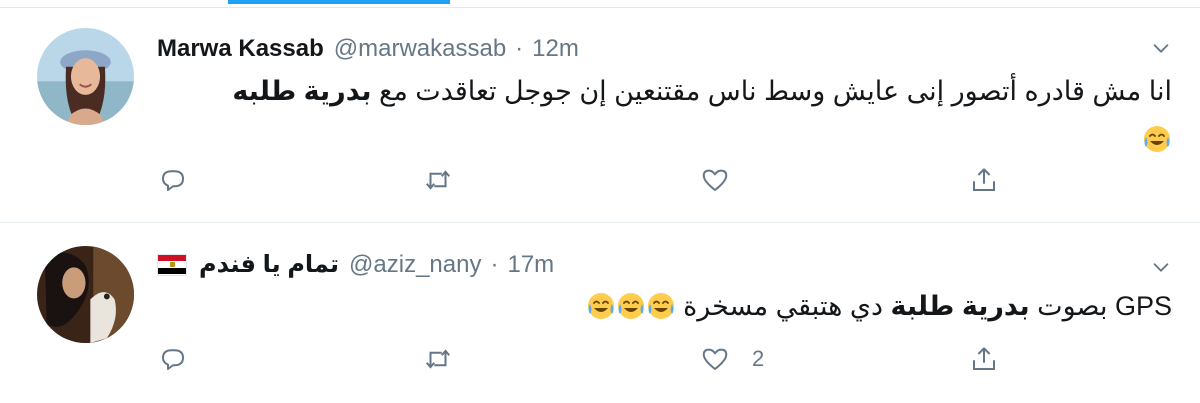 The height and width of the screenshot is (403, 1200). I want to click on active-tab-indicator, so click(339, 2).